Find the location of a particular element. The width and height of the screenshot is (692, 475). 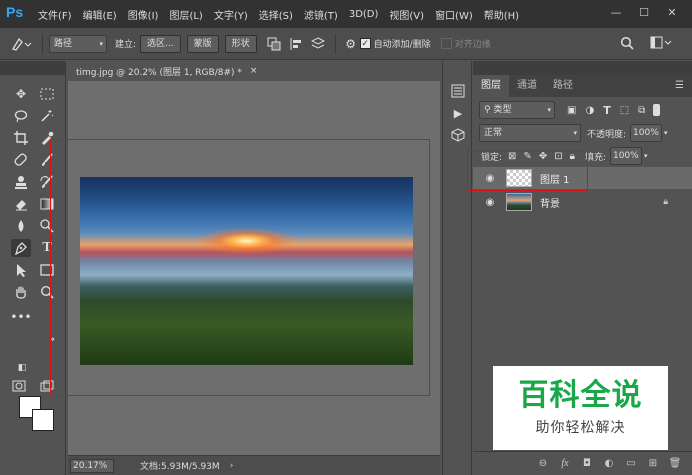

clone-stamp-icon is located at coordinates (21, 182).